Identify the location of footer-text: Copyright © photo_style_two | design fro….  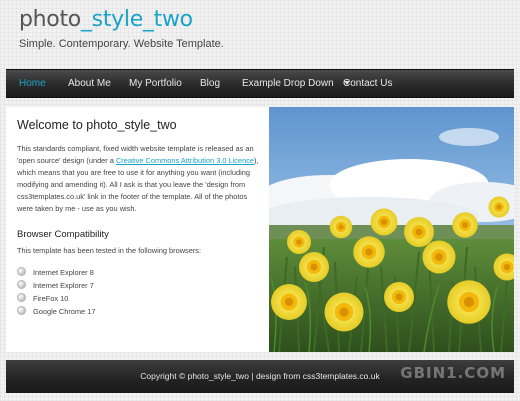
(260, 376).